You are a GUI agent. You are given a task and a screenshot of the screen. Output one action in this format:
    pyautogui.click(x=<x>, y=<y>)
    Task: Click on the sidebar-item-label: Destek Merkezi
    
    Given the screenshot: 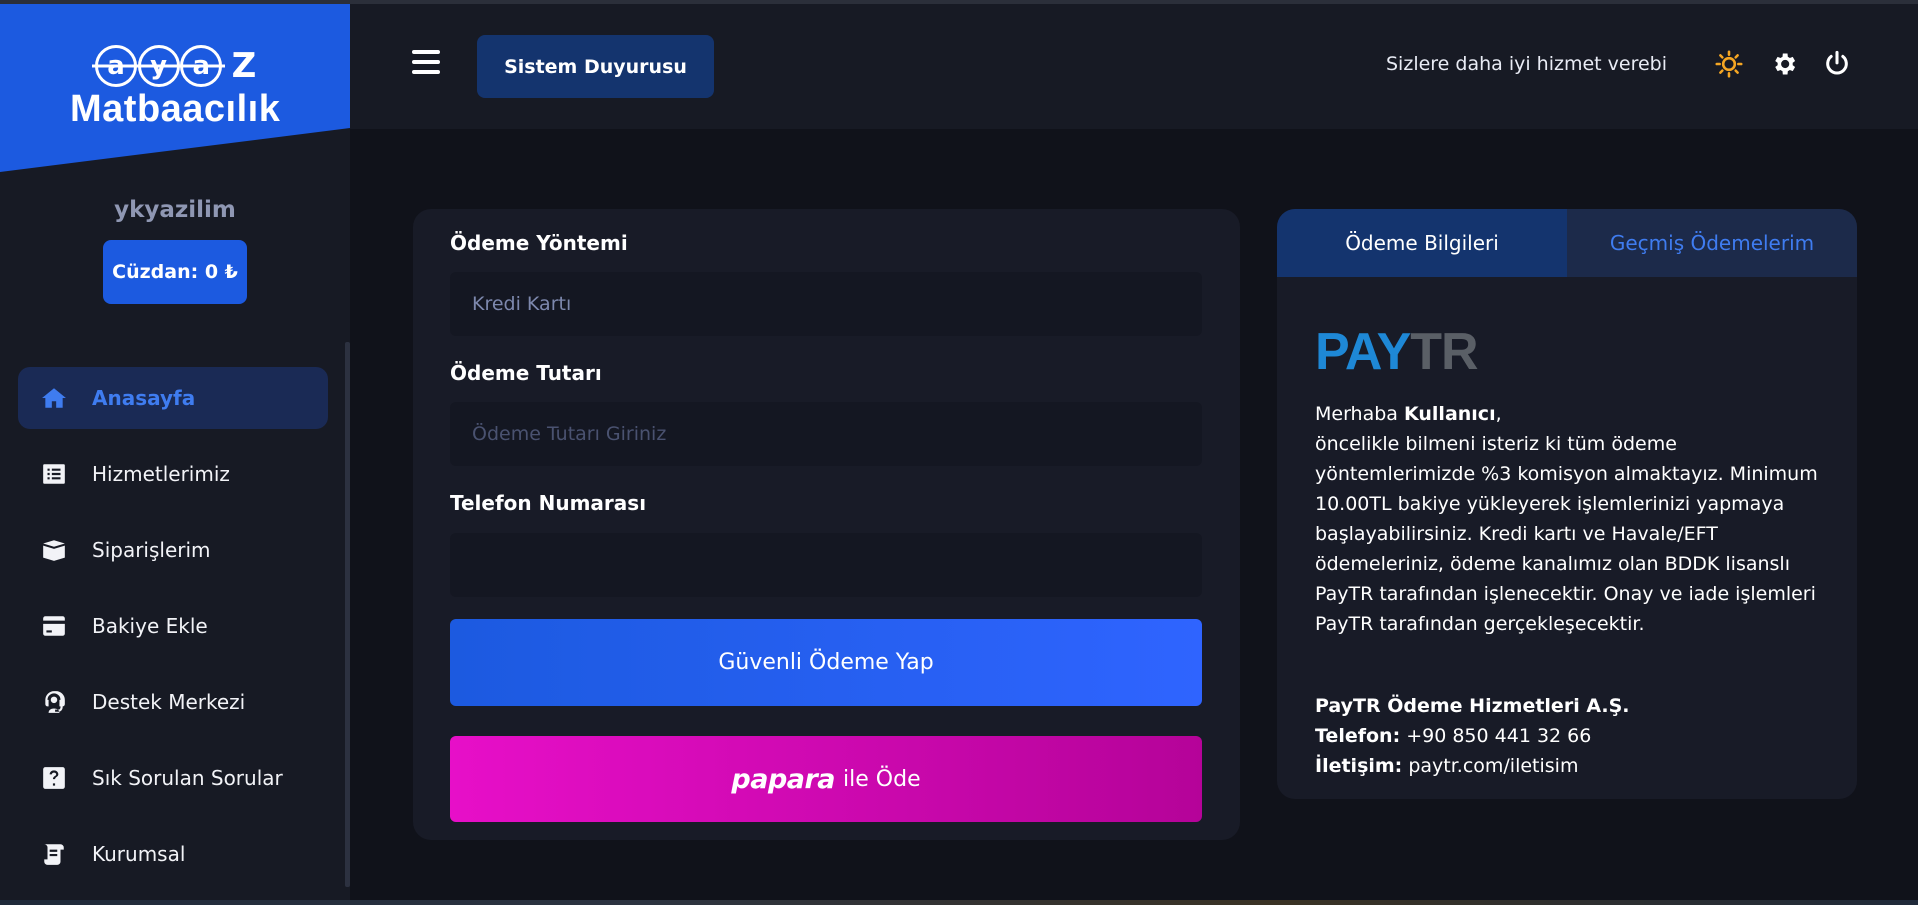 What is the action you would take?
    pyautogui.click(x=169, y=702)
    